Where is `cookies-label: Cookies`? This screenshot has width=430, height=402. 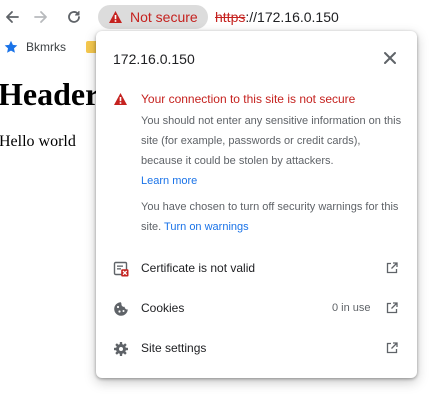 cookies-label: Cookies is located at coordinates (163, 308).